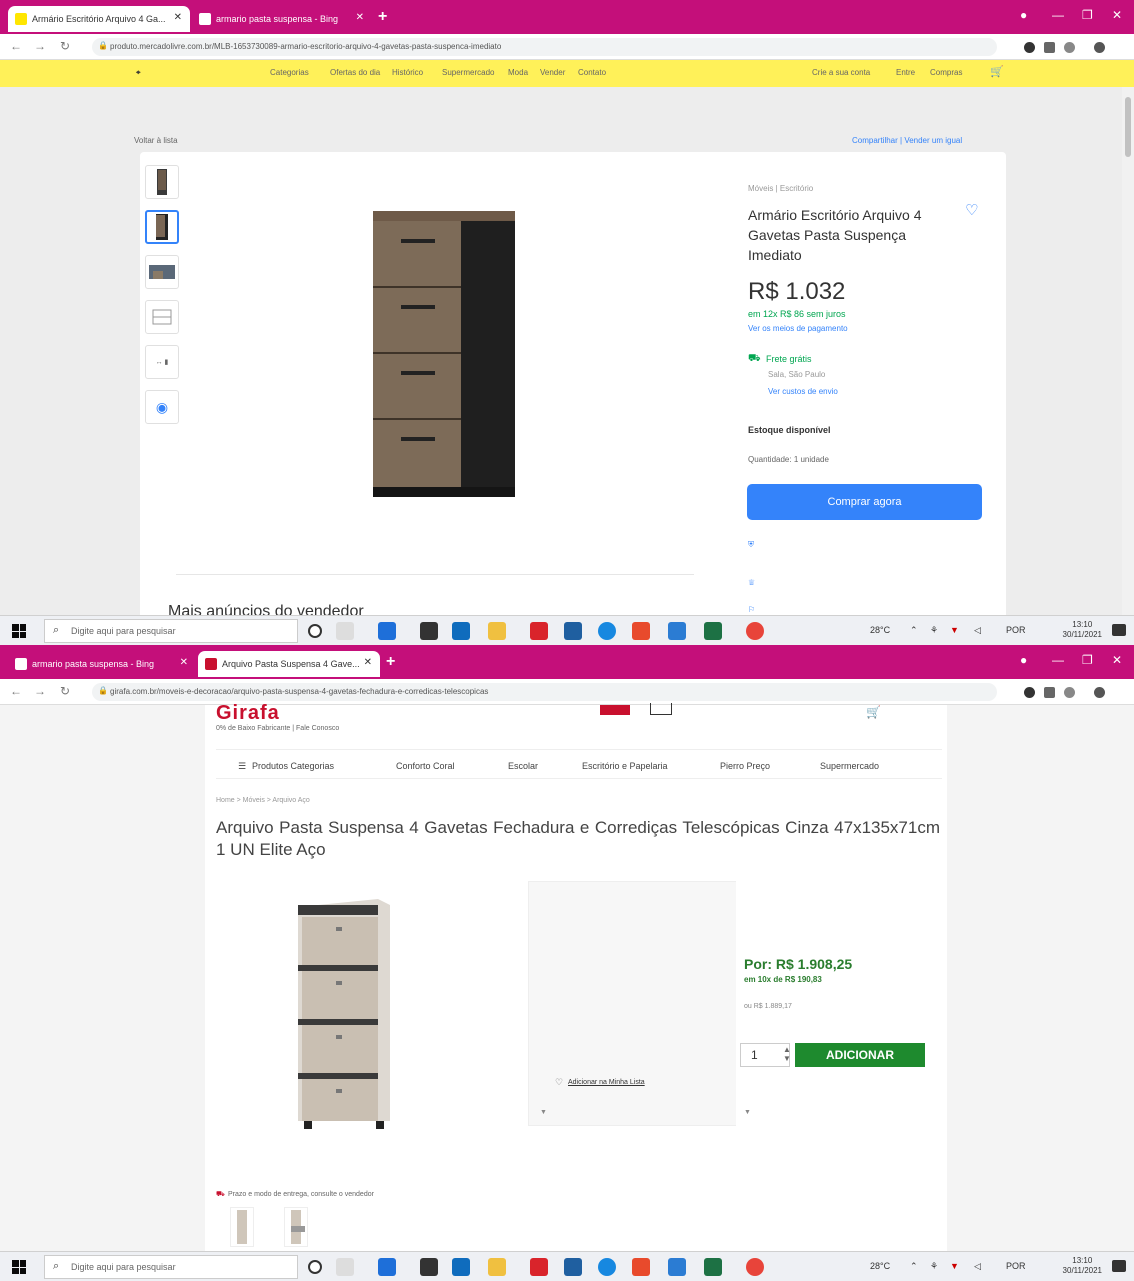 The width and height of the screenshot is (1134, 1281). I want to click on back-to-list-link: Voltar à lista, so click(156, 140).